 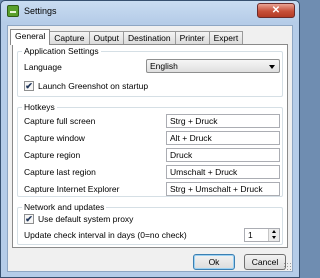 I want to click on language-select: English, so click(x=213, y=66).